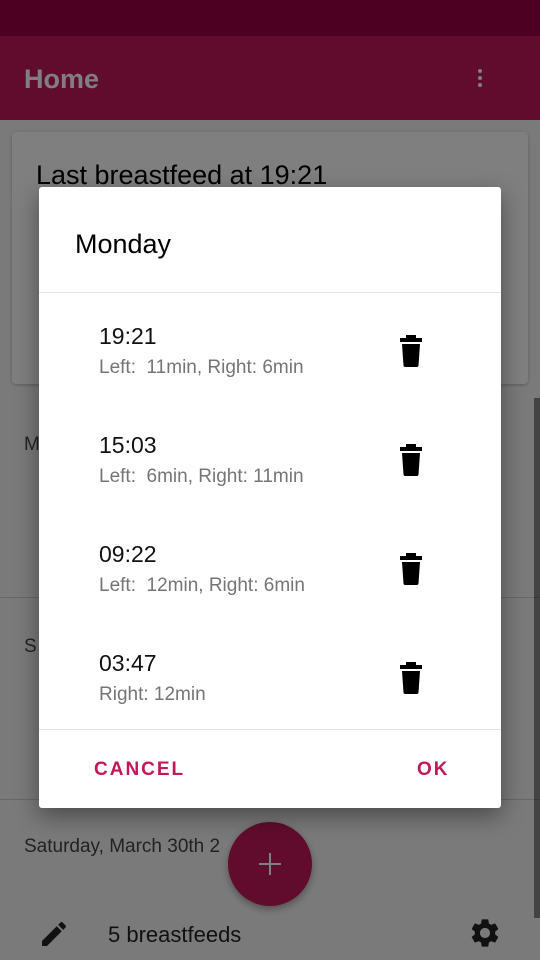 The height and width of the screenshot is (960, 540). I want to click on list-item: 19:21 Left: 11min, Right: 6min, so click(270, 347).